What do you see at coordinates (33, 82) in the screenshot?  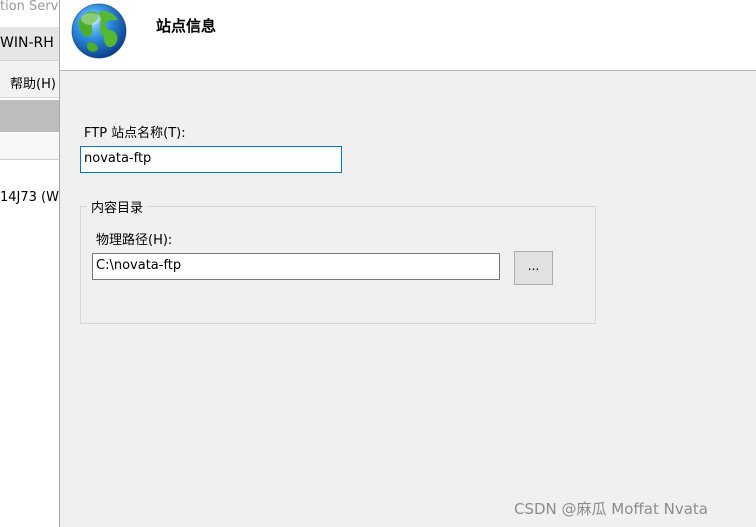 I see `menu-item-help: 帮助(H)` at bounding box center [33, 82].